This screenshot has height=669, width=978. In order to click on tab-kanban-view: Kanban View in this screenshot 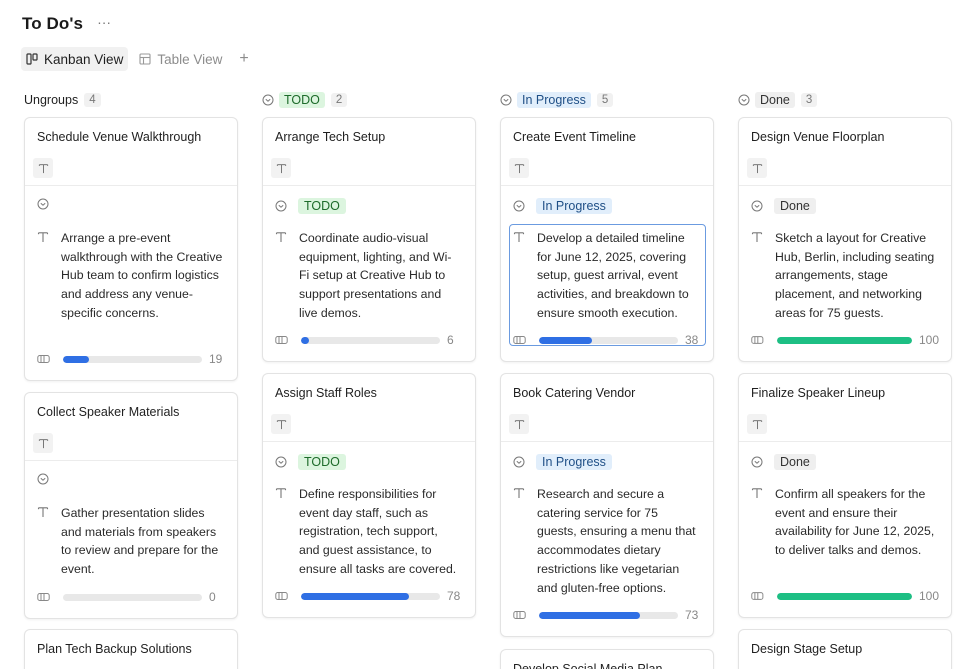, I will do `click(75, 59)`.